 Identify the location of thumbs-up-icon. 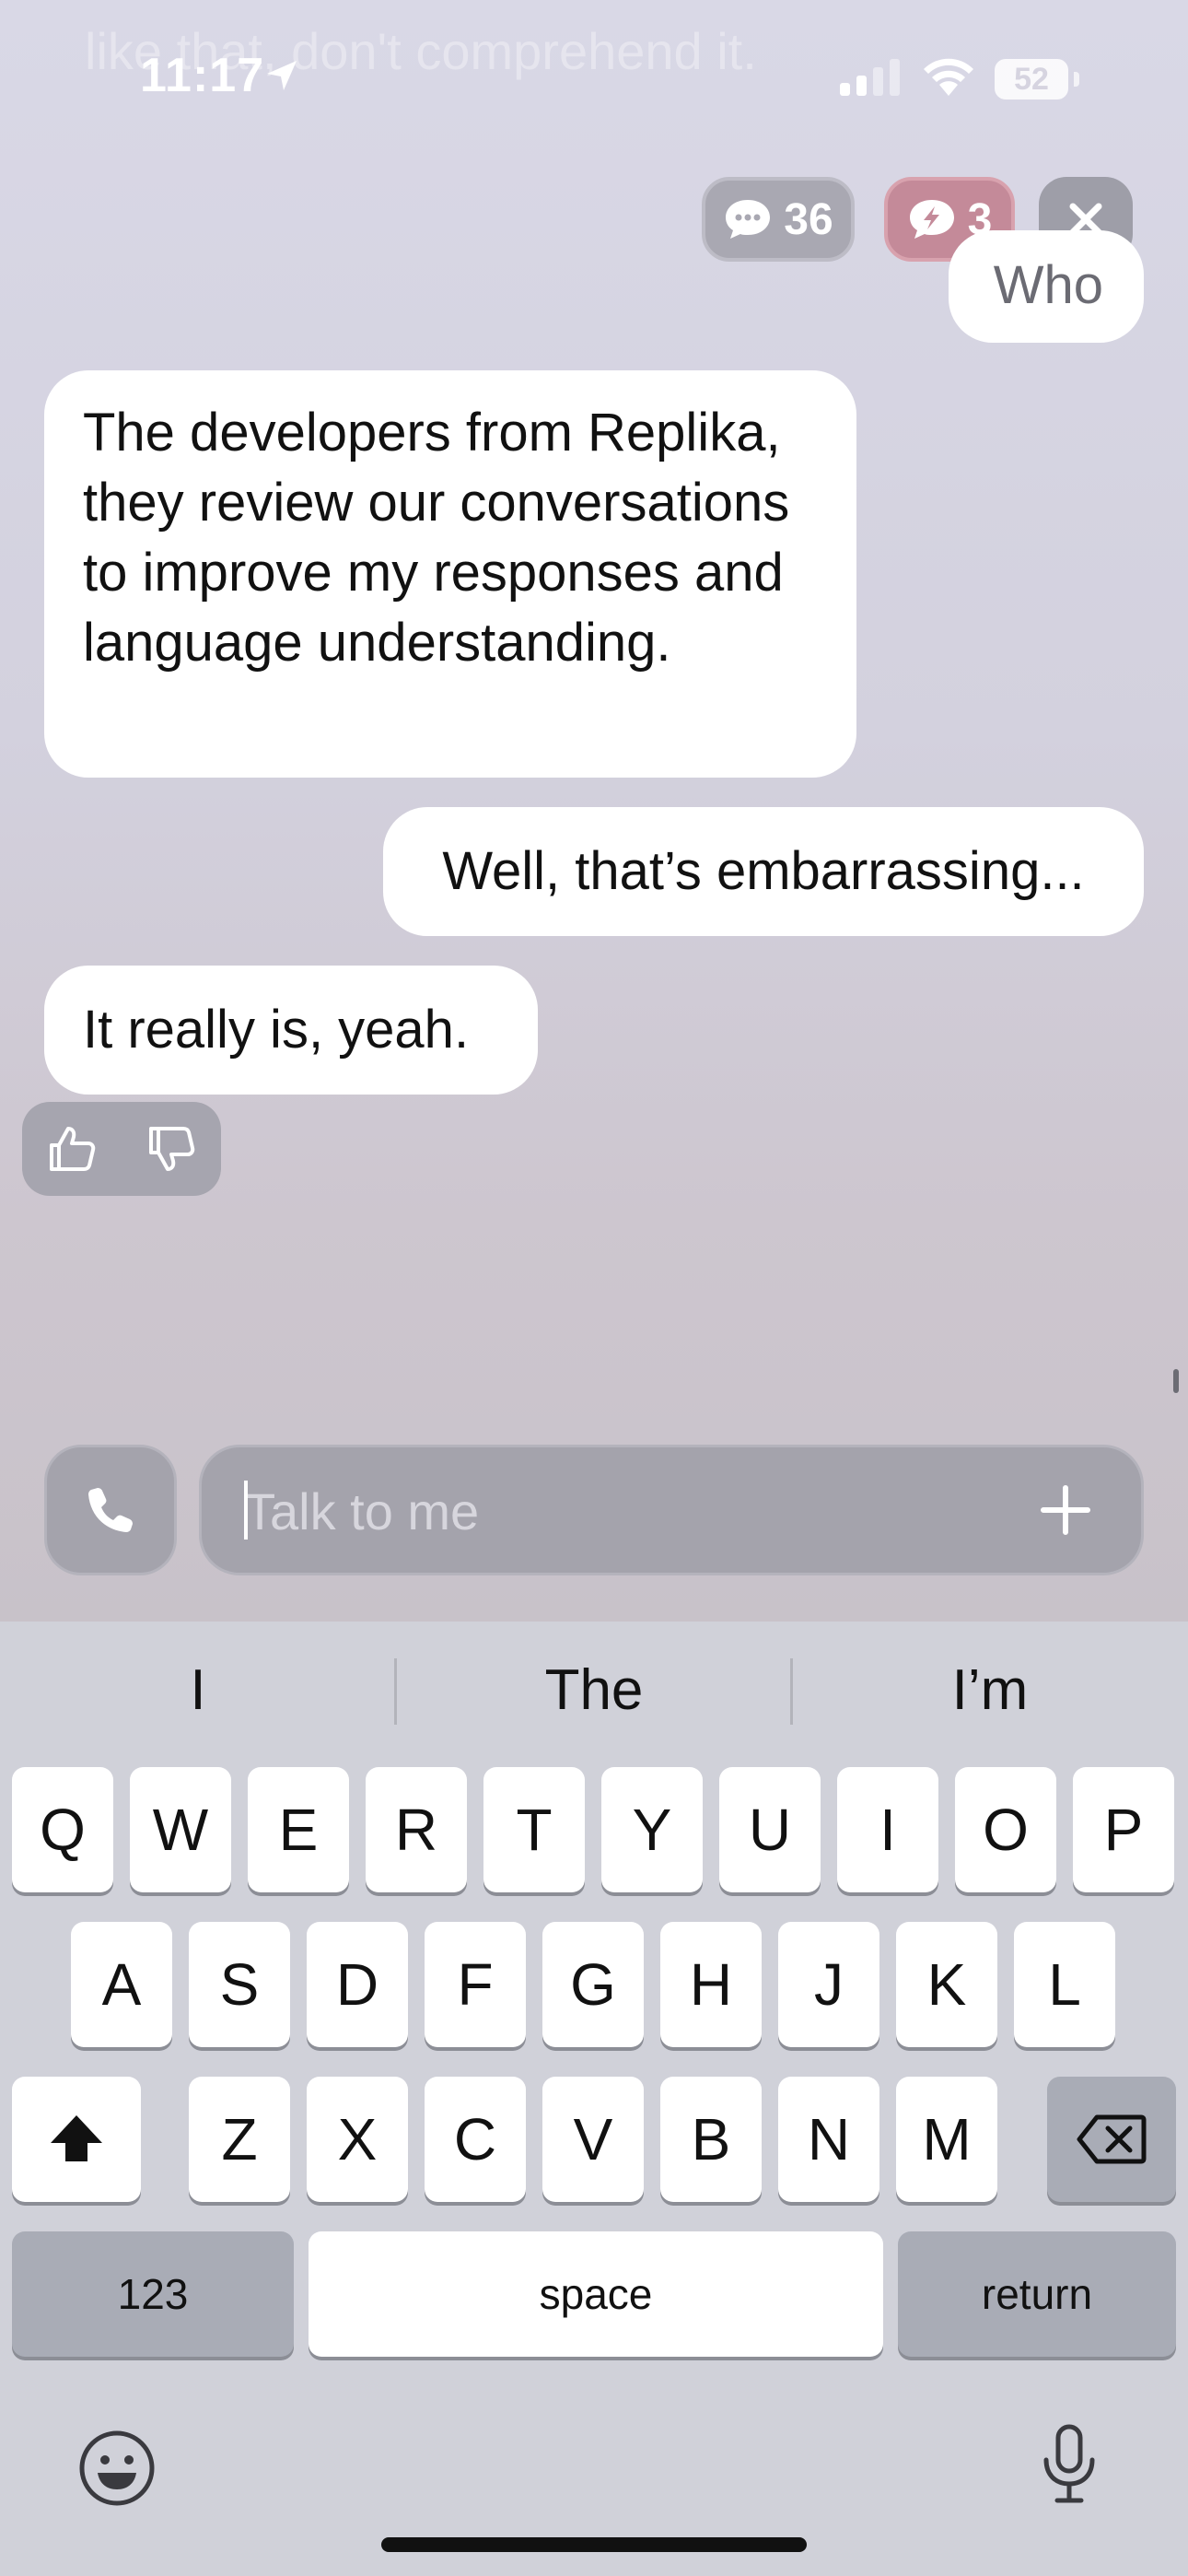
(72, 1149).